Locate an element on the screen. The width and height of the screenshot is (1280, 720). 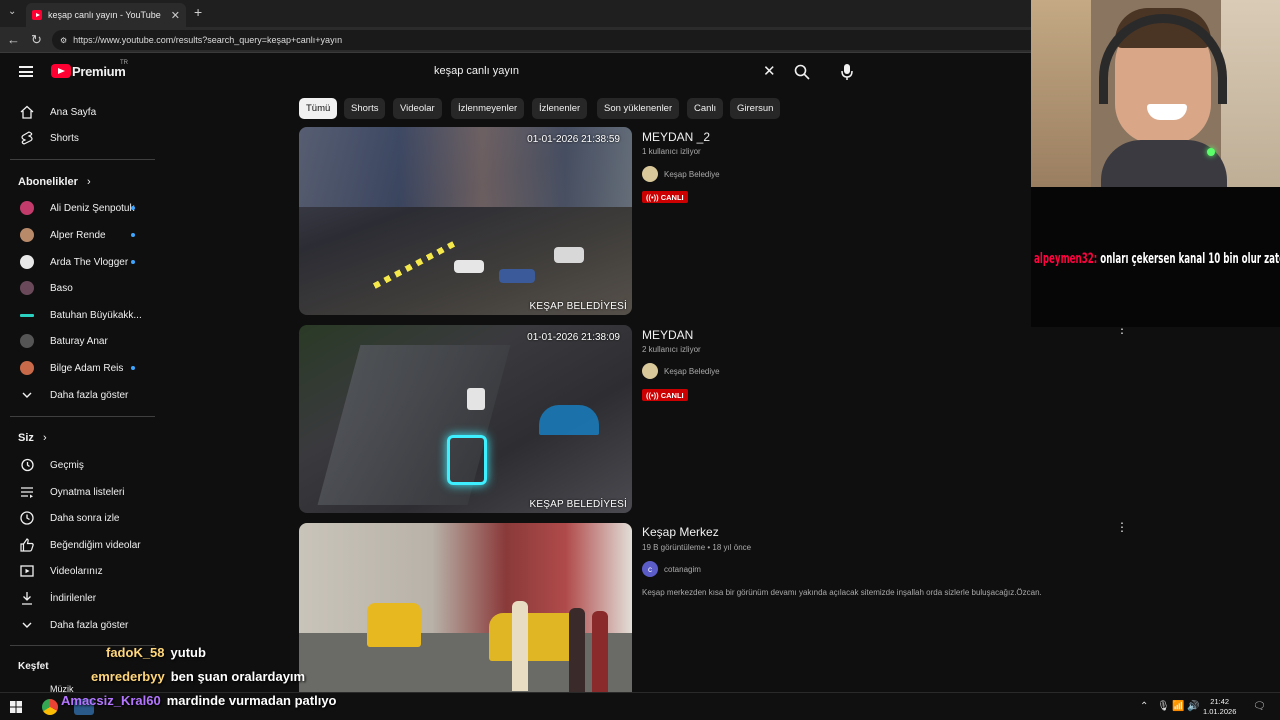
volume-icon: 🔊 is located at coordinates (1193, 706).